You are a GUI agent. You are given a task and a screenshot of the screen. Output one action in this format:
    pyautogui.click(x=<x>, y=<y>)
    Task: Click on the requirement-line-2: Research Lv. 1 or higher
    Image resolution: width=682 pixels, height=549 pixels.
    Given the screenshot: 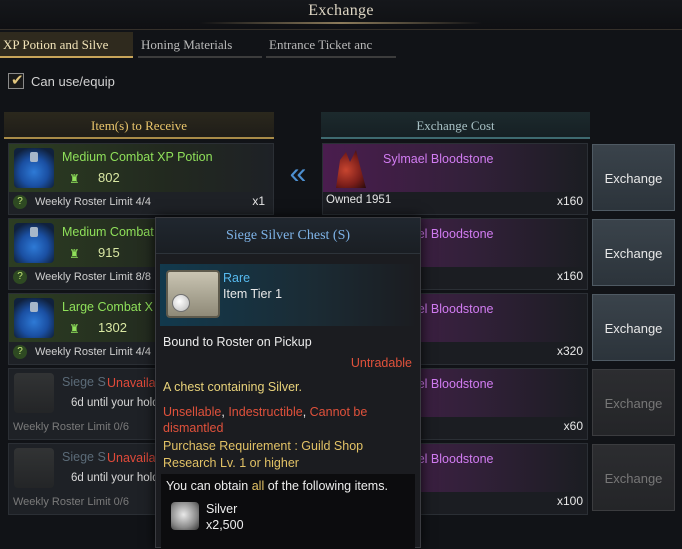 What is the action you would take?
    pyautogui.click(x=231, y=463)
    